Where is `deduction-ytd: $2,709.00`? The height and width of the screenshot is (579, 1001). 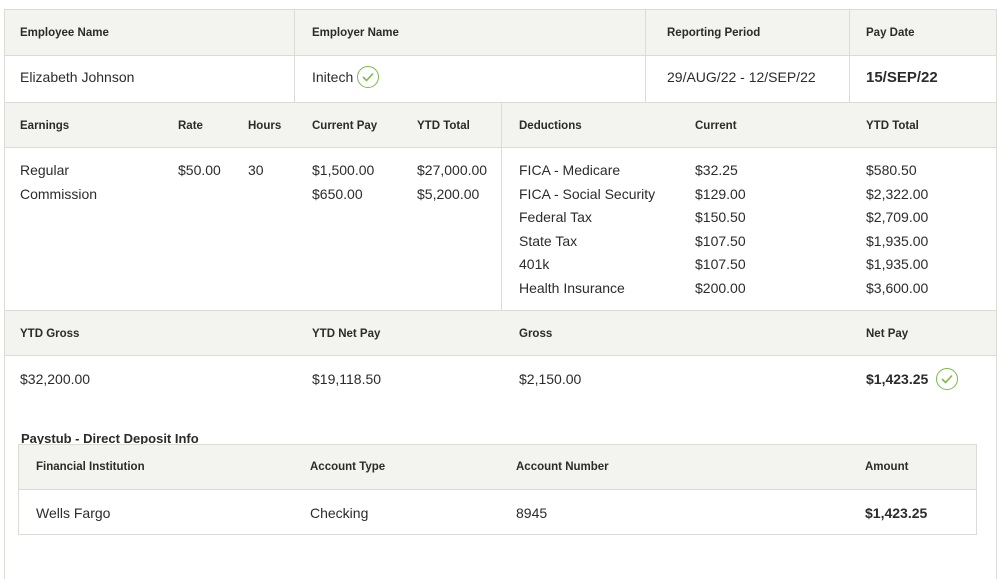
deduction-ytd: $2,709.00 is located at coordinates (897, 217).